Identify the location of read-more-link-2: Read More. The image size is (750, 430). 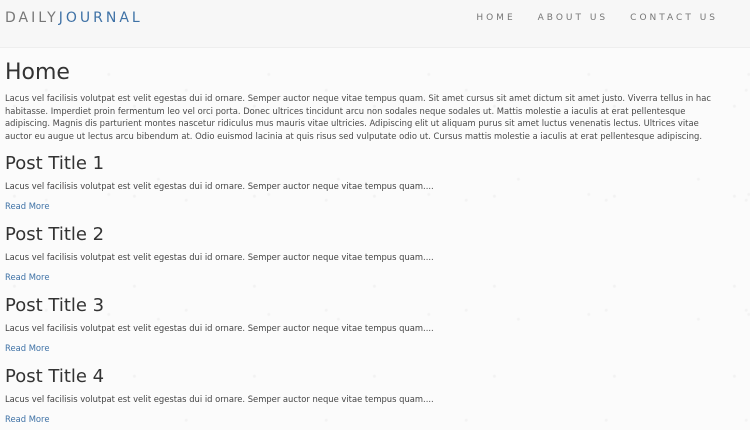
(27, 277).